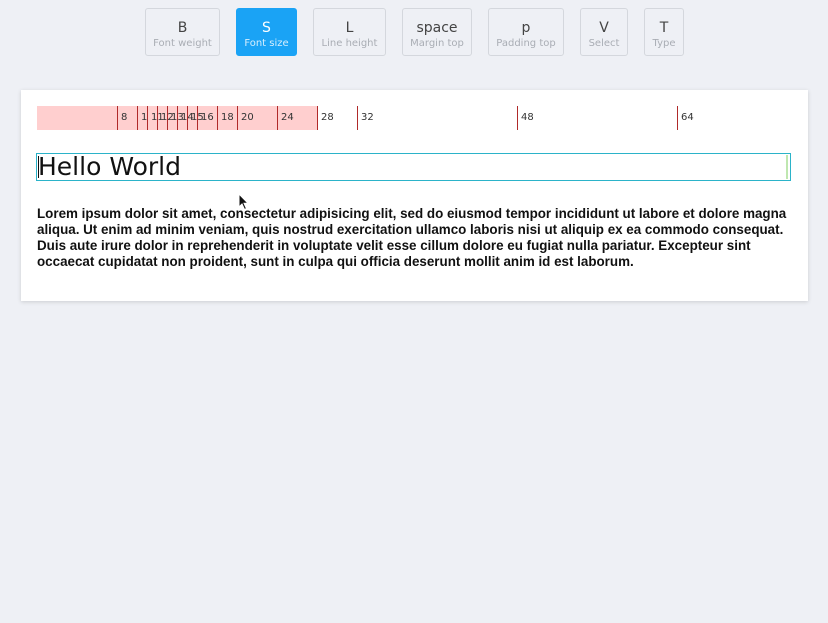 This screenshot has height=623, width=828. I want to click on scale-tick-label: 20, so click(247, 117).